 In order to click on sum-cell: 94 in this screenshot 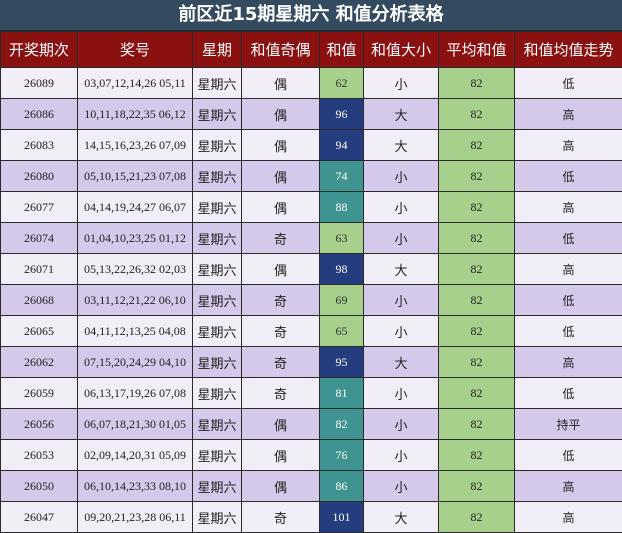, I will do `click(342, 145)`.